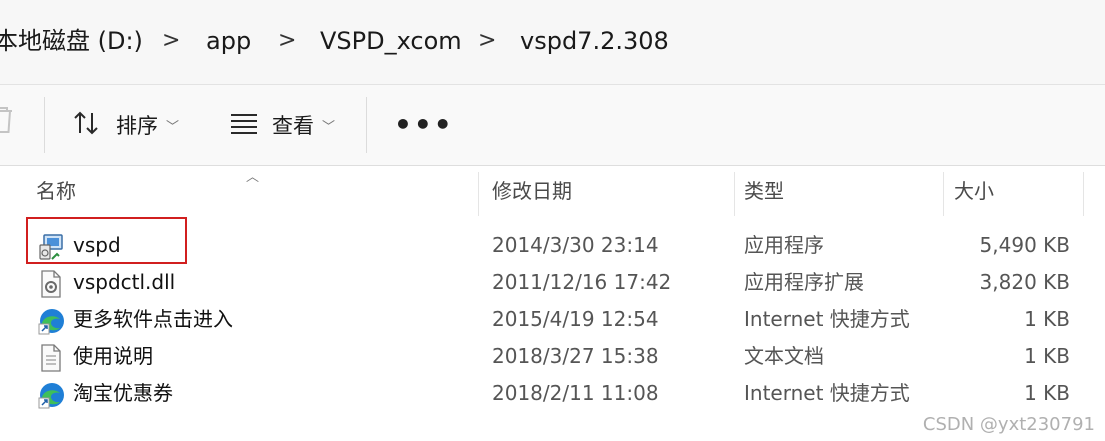 The image size is (1105, 441). Describe the element at coordinates (575, 245) in the screenshot. I see `file-modified: 2014/3/30 23:14` at that location.